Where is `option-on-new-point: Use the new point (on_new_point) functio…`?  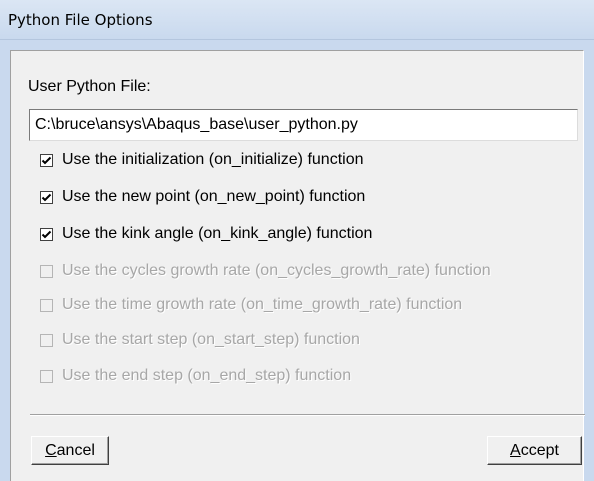 option-on-new-point: Use the new point (on_new_point) functio… is located at coordinates (202, 197).